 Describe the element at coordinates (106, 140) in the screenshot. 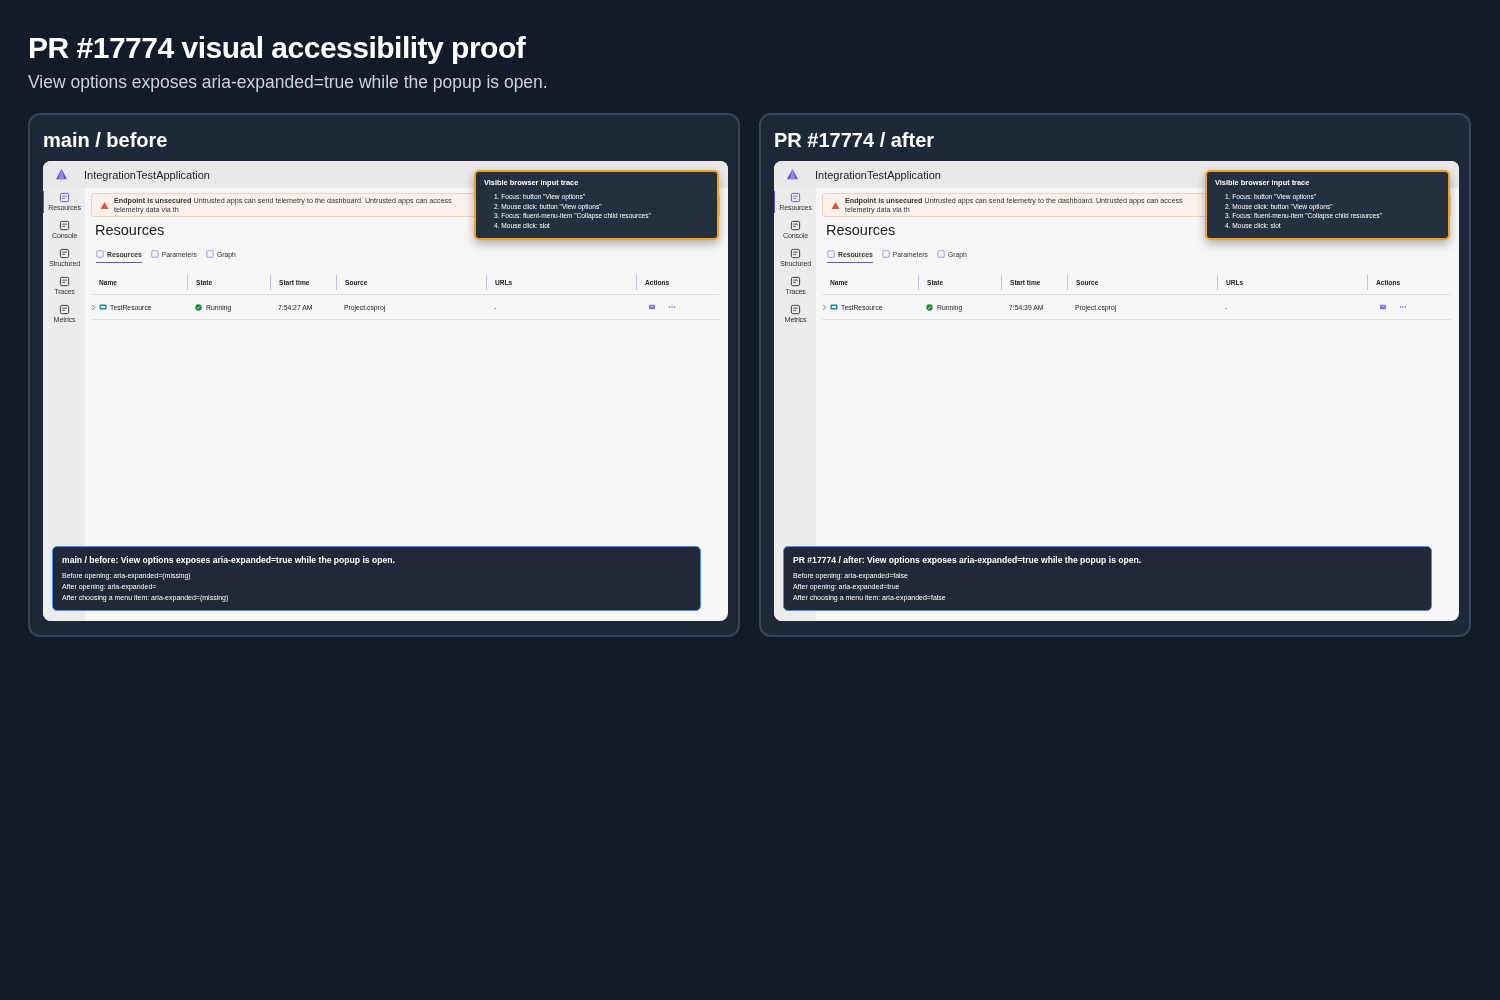

I see `panel-title: main / before` at that location.